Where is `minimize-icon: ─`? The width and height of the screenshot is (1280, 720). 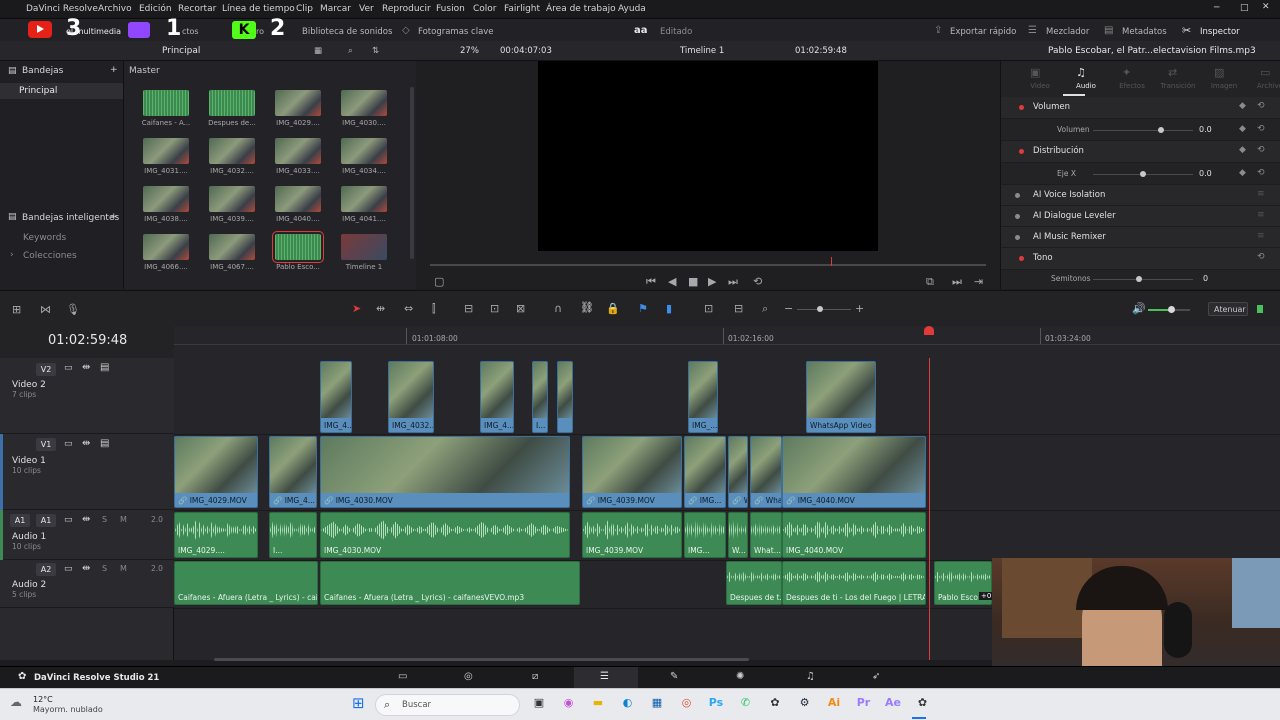 minimize-icon: ─ is located at coordinates (1216, 8).